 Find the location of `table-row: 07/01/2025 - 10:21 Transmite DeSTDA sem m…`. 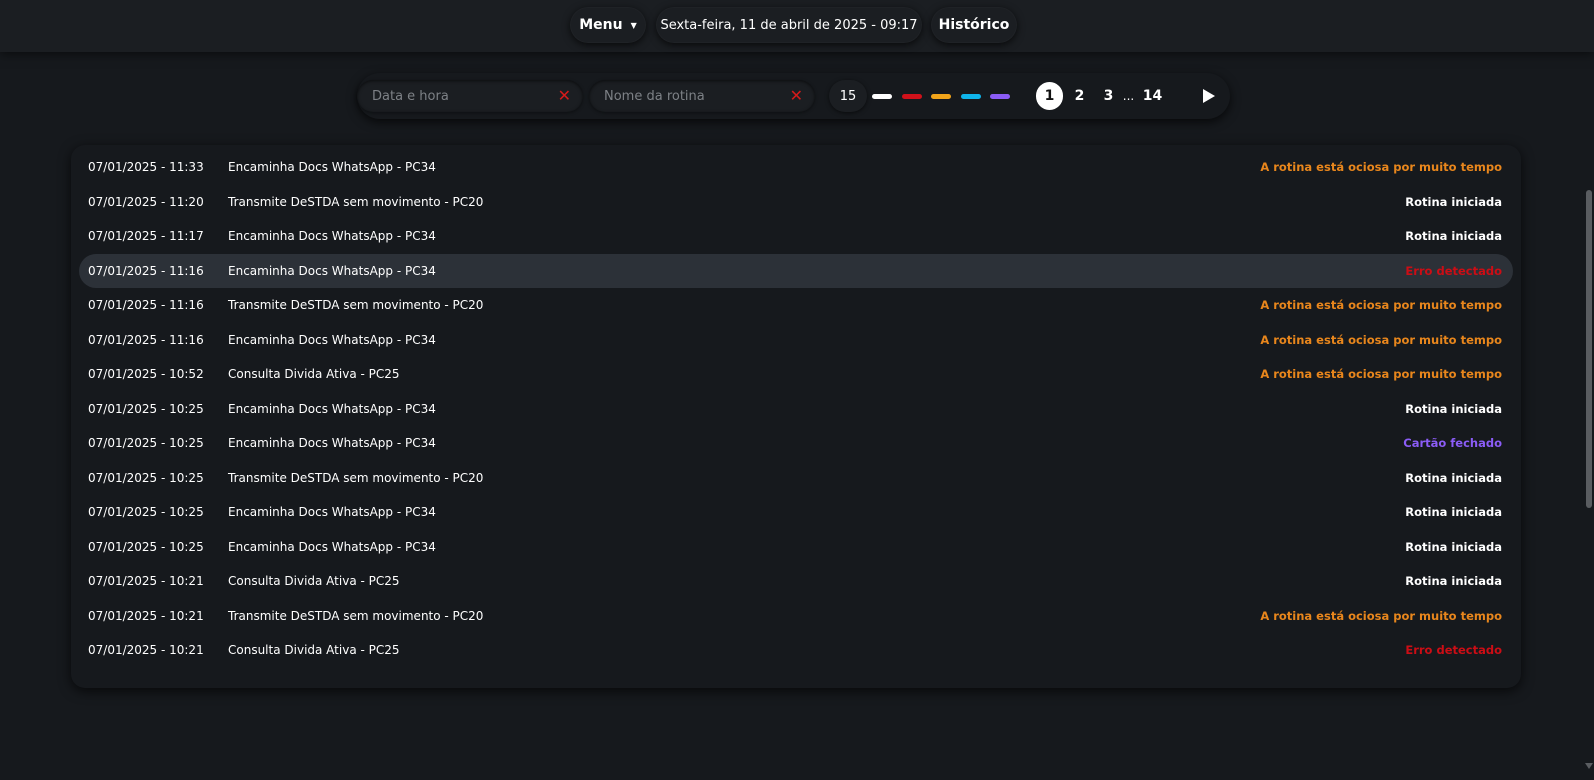

table-row: 07/01/2025 - 10:21 Transmite DeSTDA sem m… is located at coordinates (796, 616).